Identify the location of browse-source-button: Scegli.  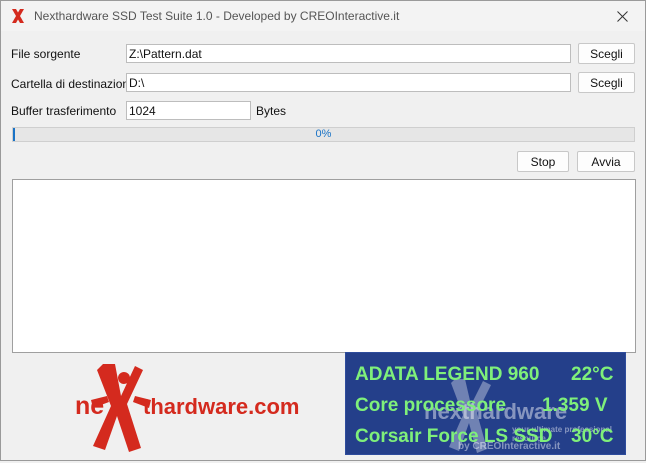
(606, 53).